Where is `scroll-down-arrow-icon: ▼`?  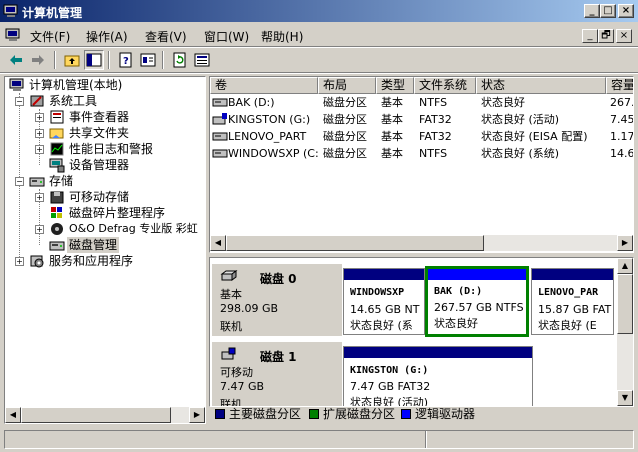 scroll-down-arrow-icon: ▼ is located at coordinates (625, 398).